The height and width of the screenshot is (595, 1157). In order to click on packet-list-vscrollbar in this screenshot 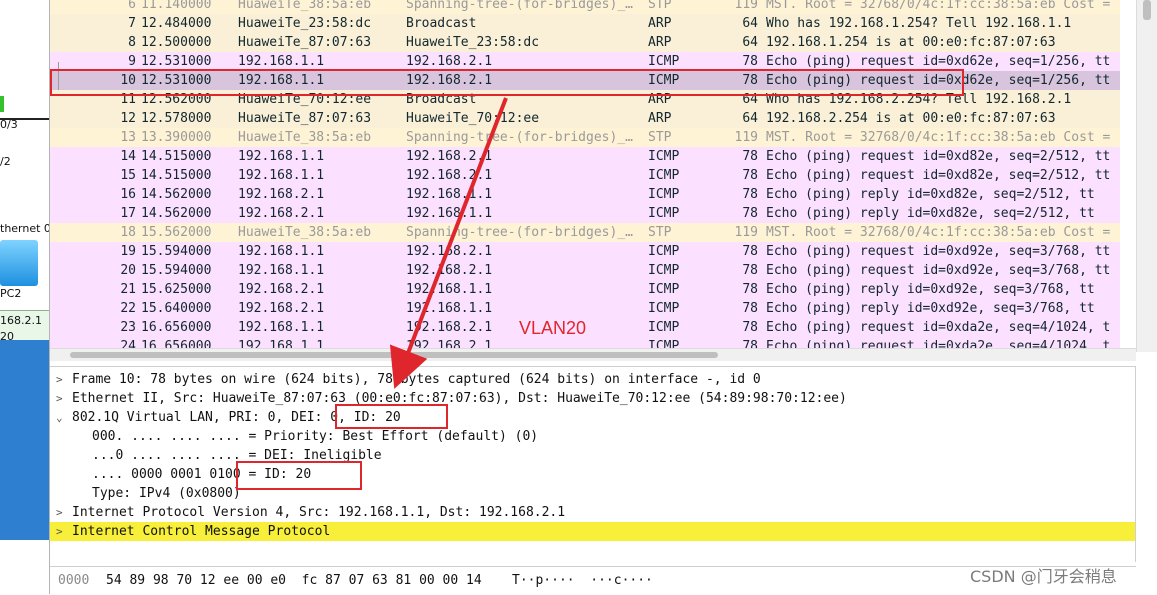, I will do `click(1146, 176)`.